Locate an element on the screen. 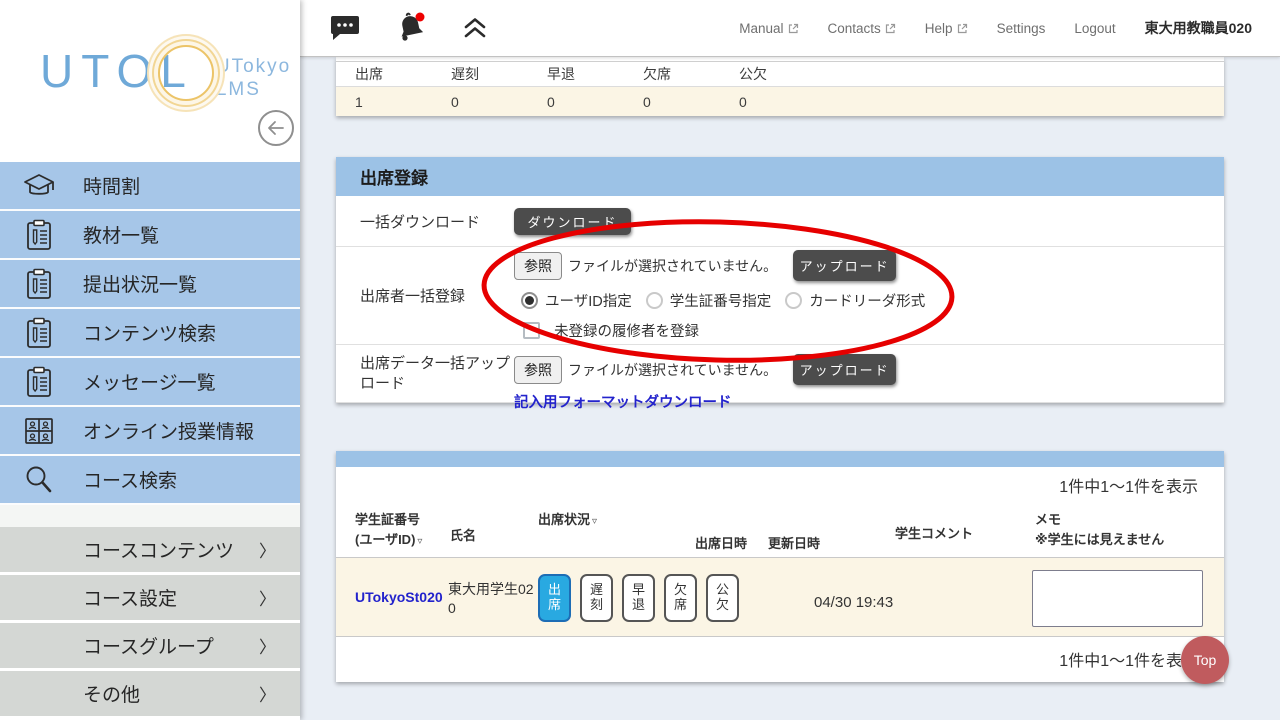 The height and width of the screenshot is (720, 1280). column-header-status: 出席状況 ▿ is located at coordinates (567, 520).